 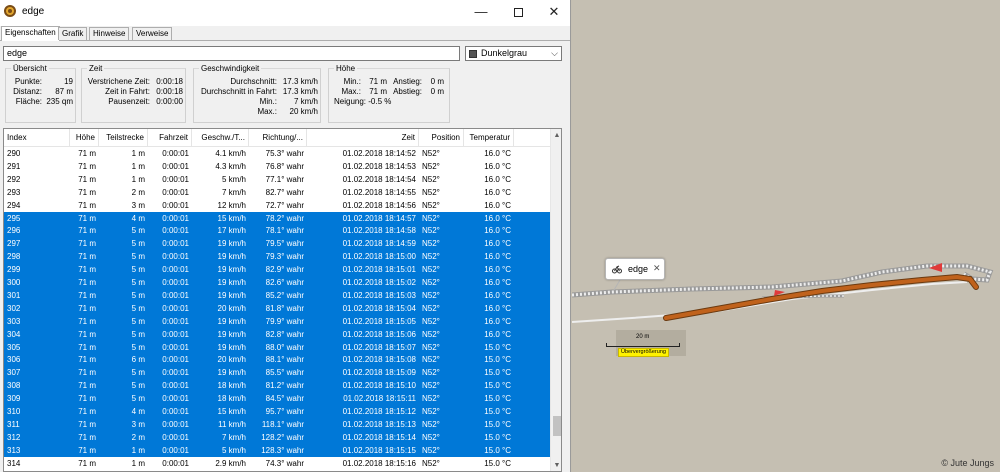 What do you see at coordinates (170, 137) in the screenshot?
I see `col-fahrzeit: Fahrzeit` at bounding box center [170, 137].